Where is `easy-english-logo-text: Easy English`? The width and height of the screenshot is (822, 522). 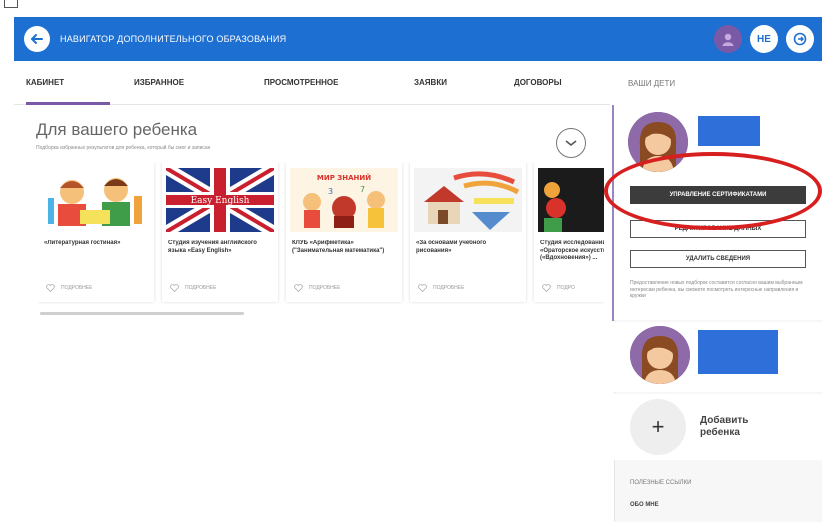
easy-english-logo-text: Easy English is located at coordinates (220, 201).